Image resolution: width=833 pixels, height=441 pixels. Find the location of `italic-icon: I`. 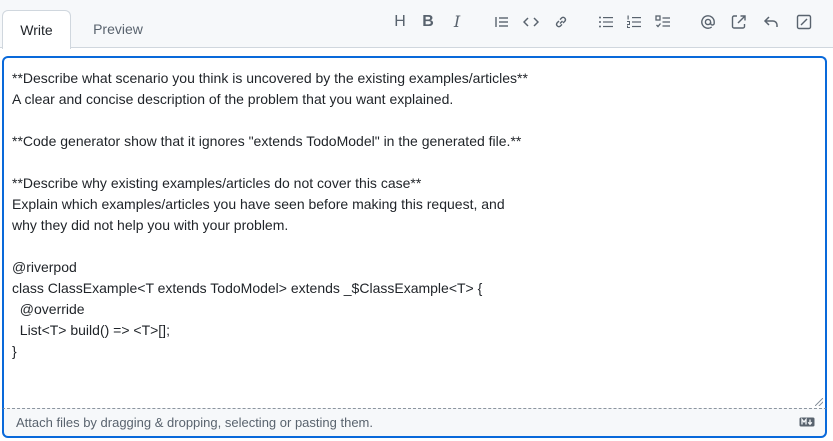

italic-icon: I is located at coordinates (457, 21).